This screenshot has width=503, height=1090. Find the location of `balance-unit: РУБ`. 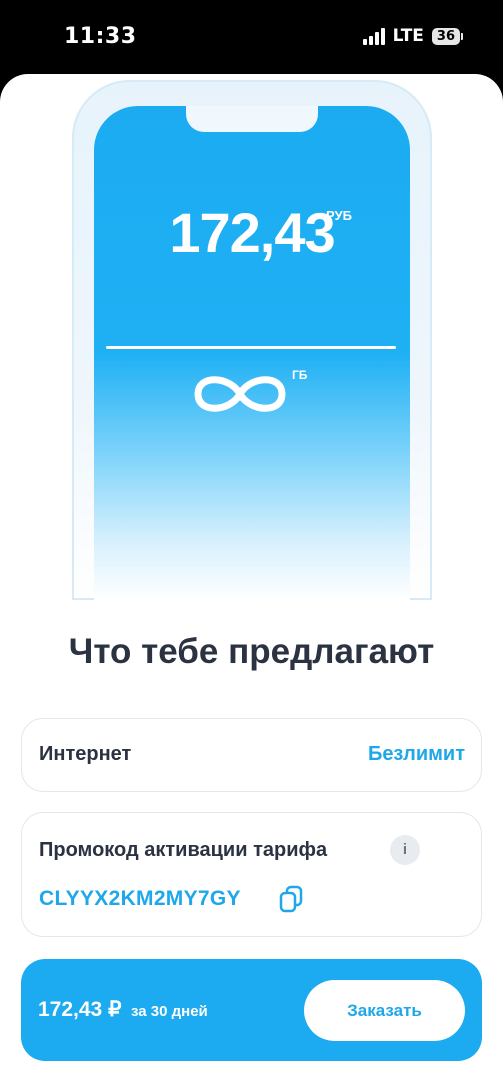

balance-unit: РУБ is located at coordinates (339, 215).